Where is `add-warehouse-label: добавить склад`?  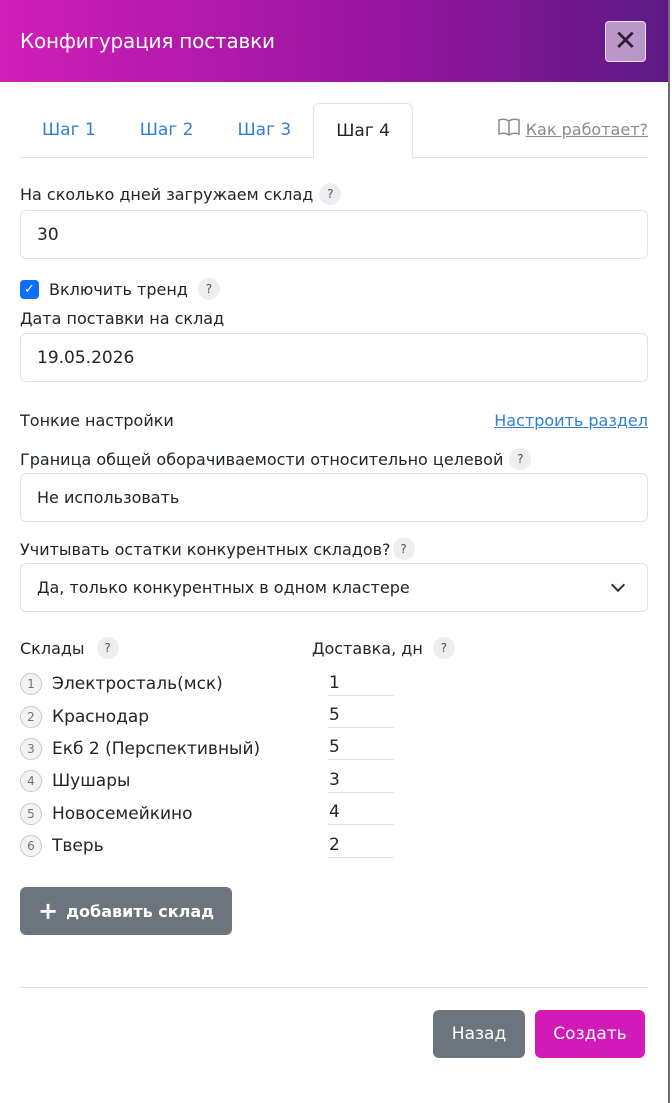
add-warehouse-label: добавить склад is located at coordinates (140, 911).